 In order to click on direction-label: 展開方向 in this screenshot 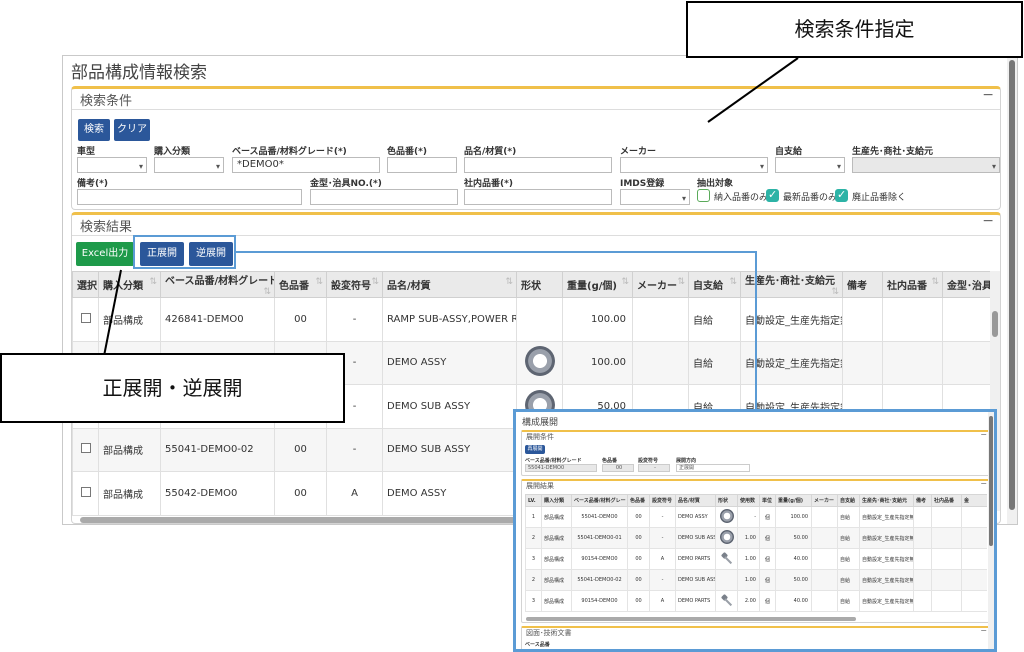, I will do `click(686, 461)`.